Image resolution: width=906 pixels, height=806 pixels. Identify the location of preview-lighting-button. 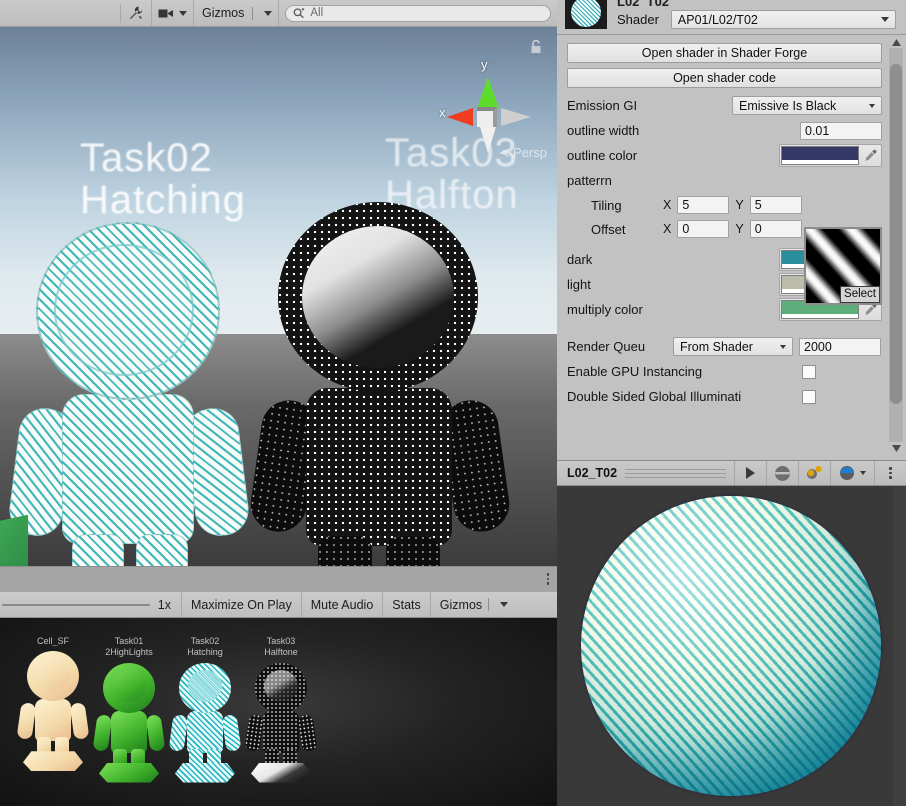
(782, 473).